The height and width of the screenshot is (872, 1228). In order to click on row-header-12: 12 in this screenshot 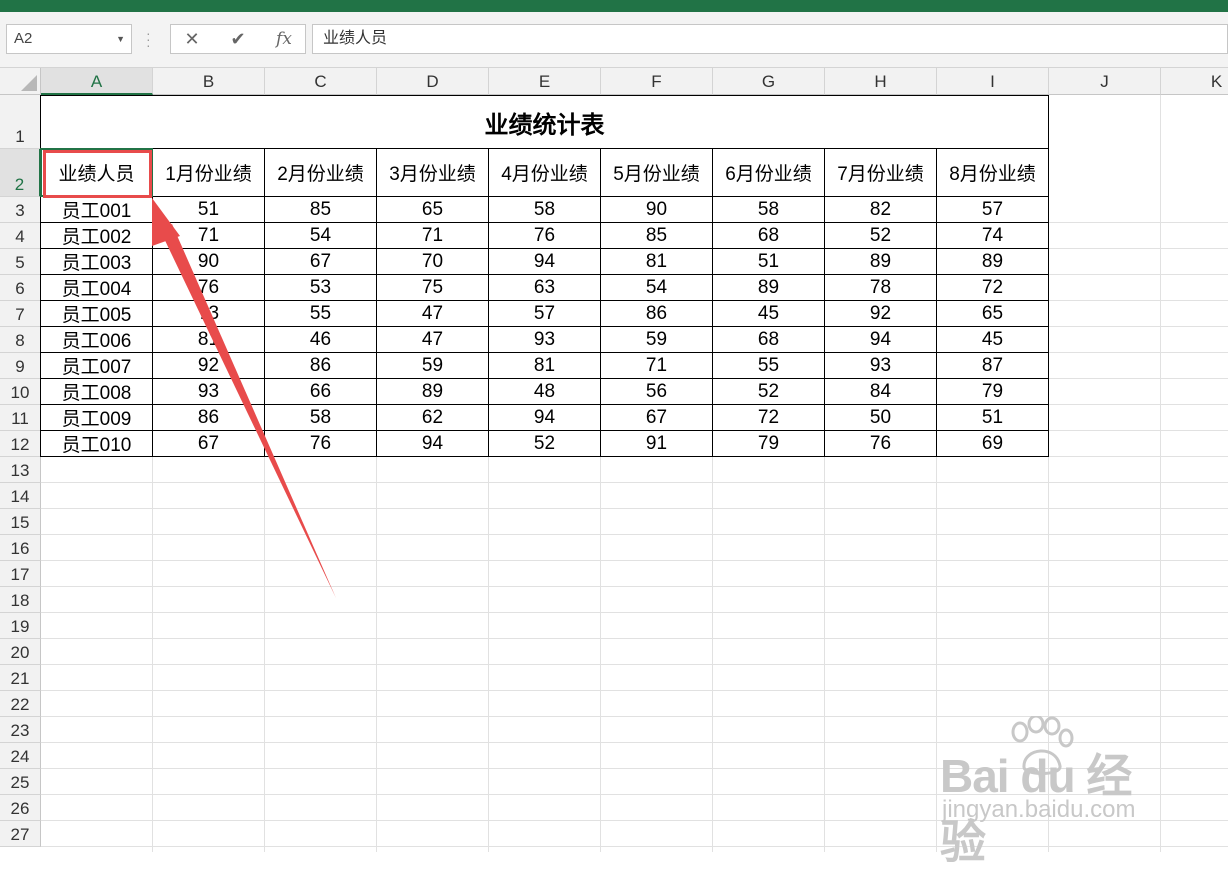, I will do `click(20, 444)`.